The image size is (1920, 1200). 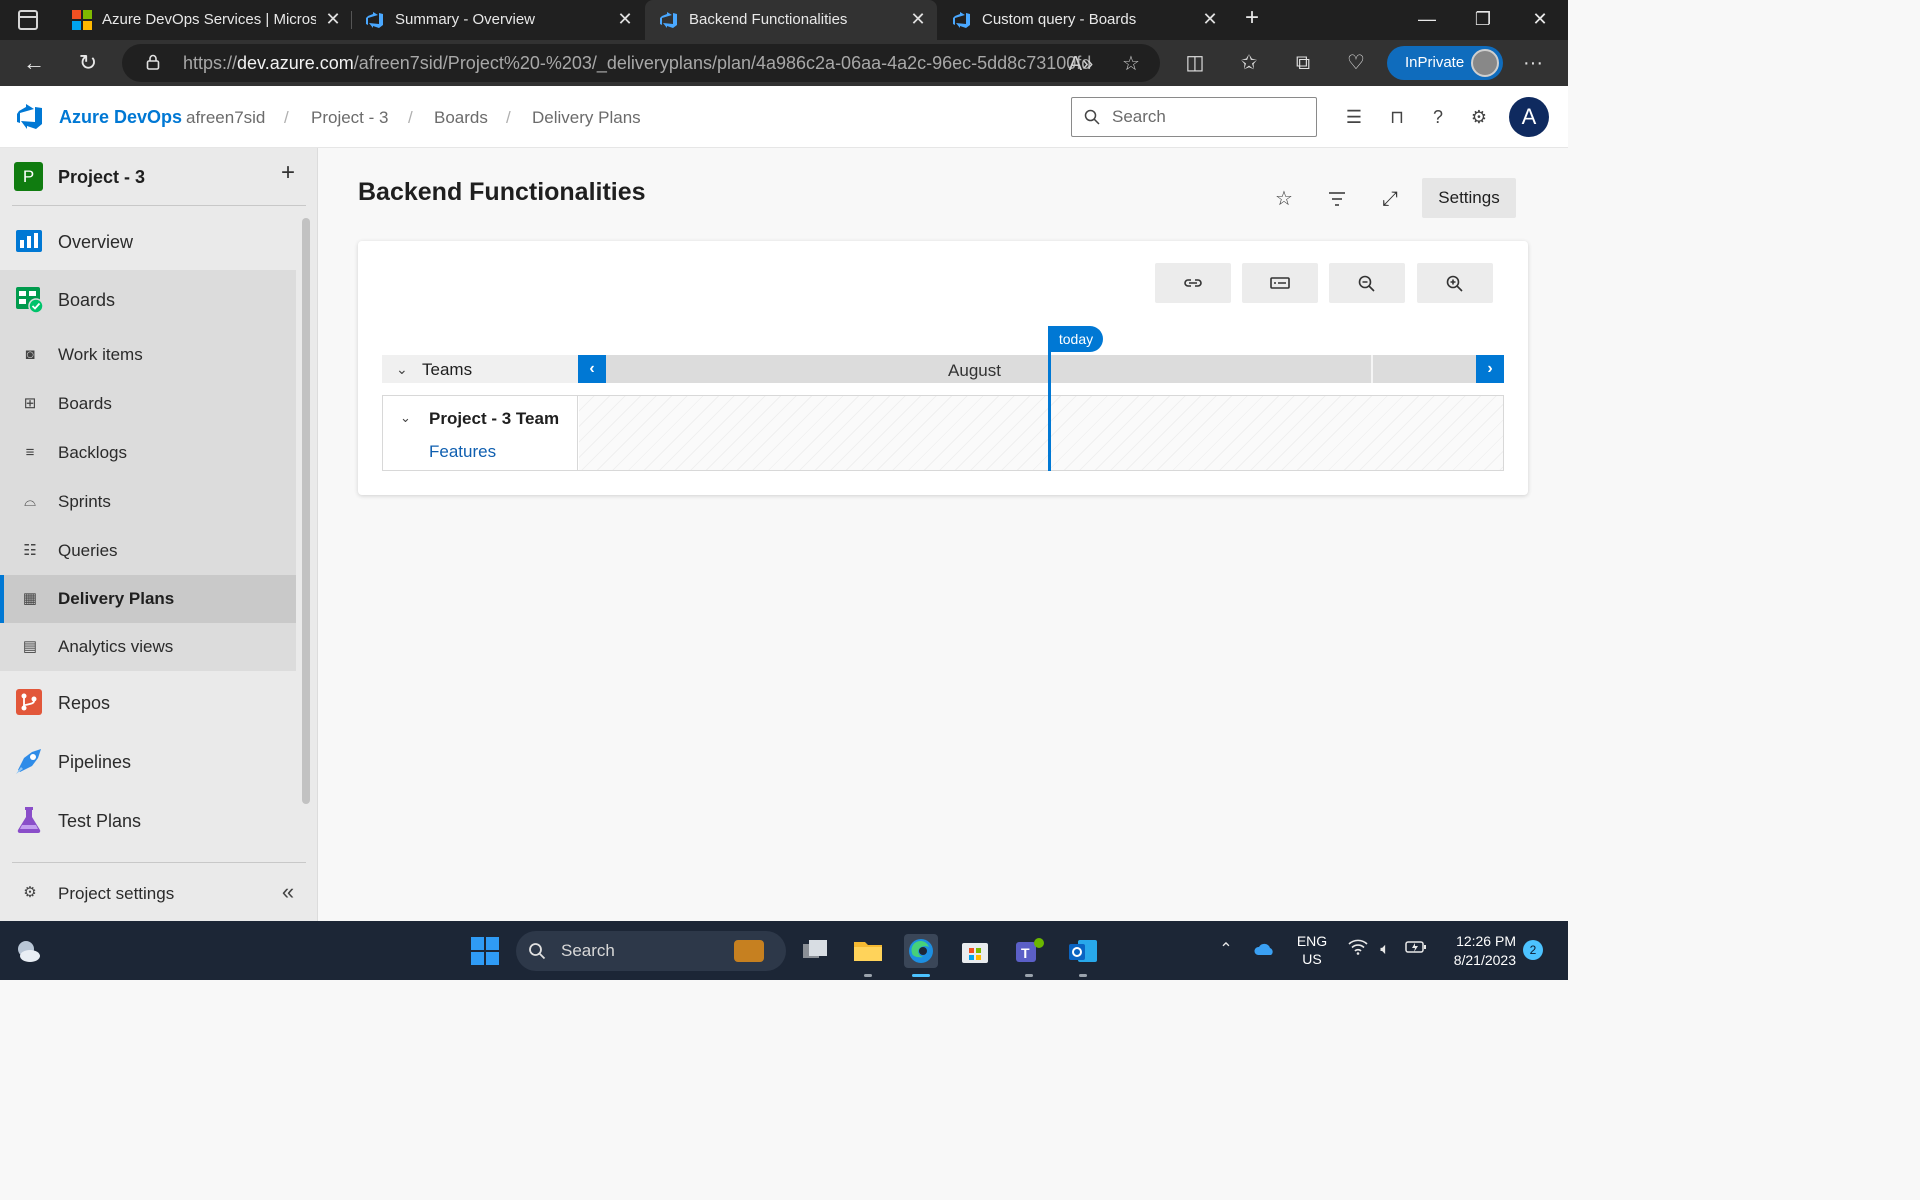 I want to click on link-icon, so click(x=1193, y=283).